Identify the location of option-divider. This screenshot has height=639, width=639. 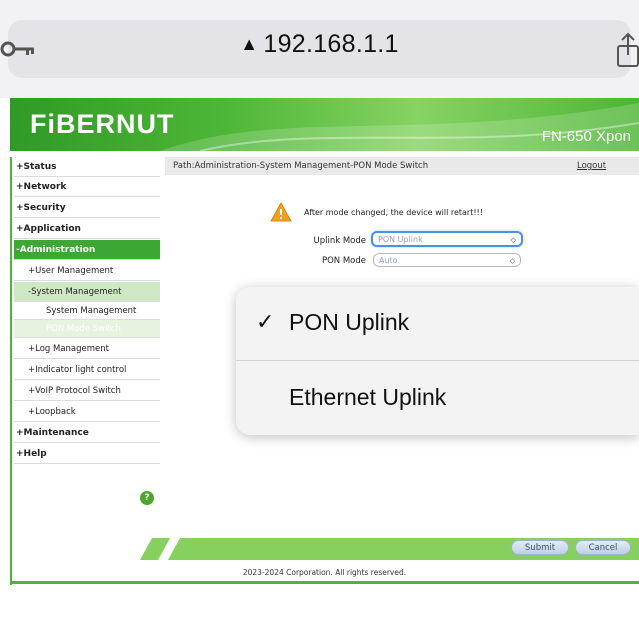
(437, 360).